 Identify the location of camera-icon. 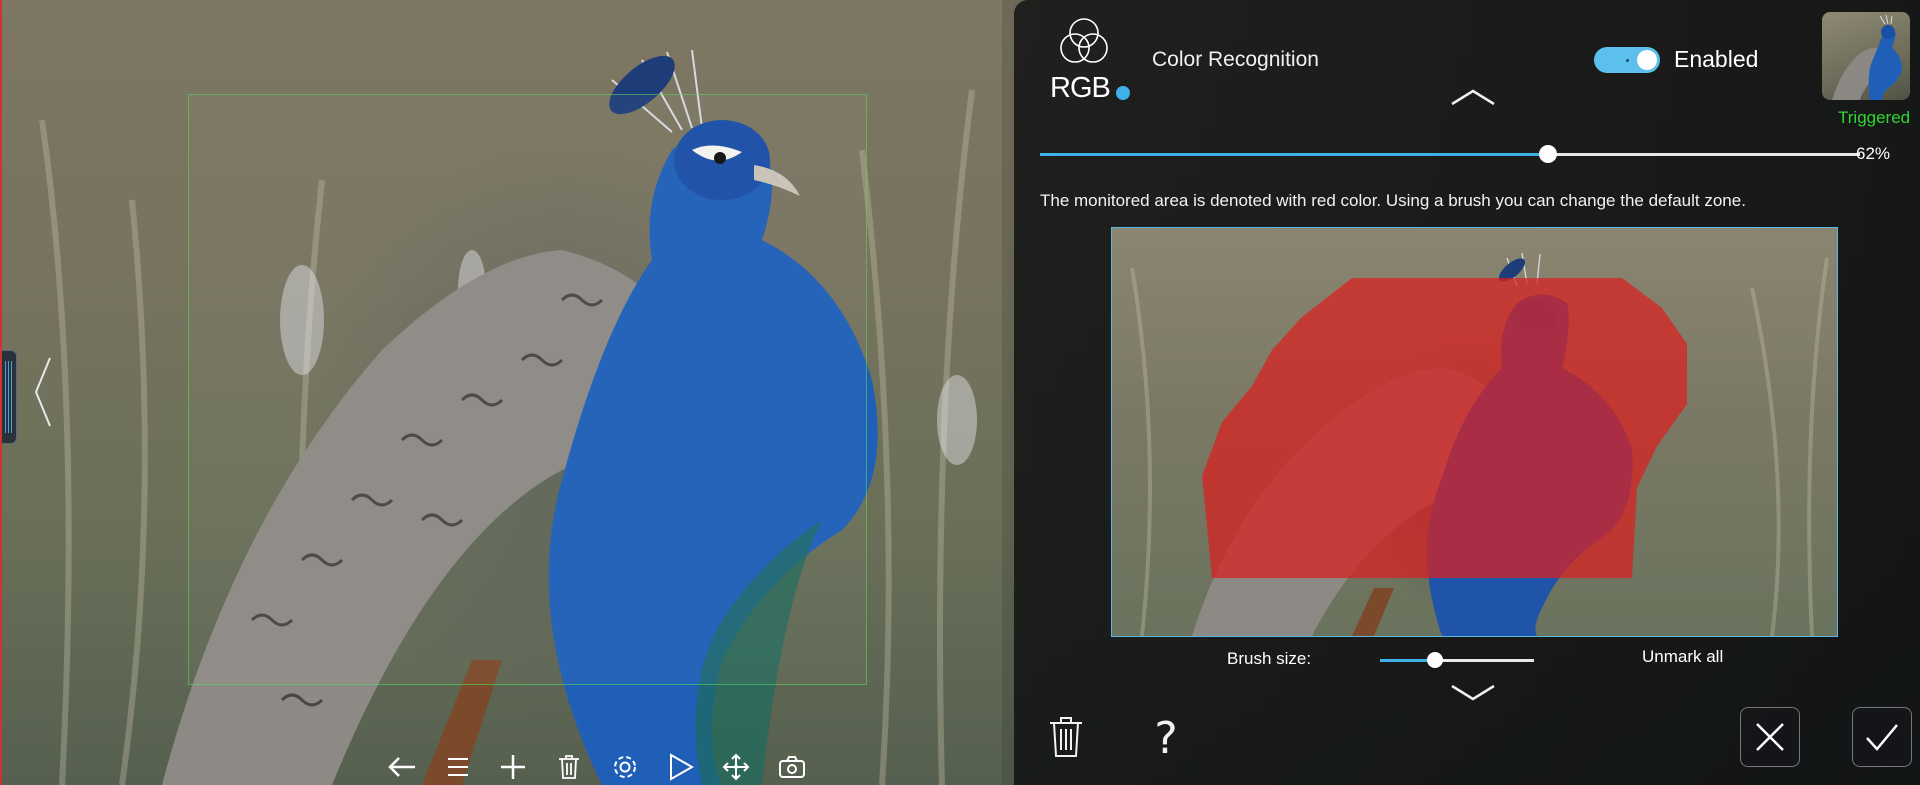
(791, 767).